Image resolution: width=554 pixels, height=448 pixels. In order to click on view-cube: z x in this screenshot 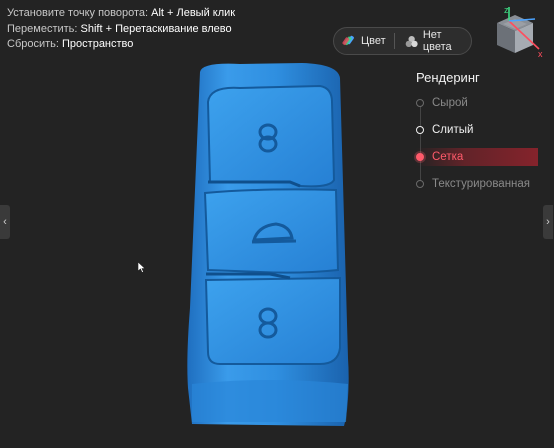, I will do `click(517, 32)`.